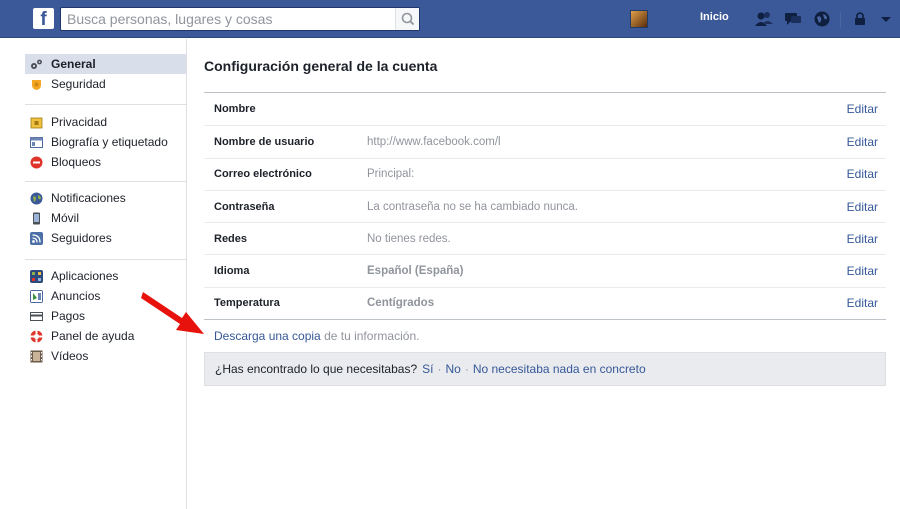 The image size is (900, 509). Describe the element at coordinates (267, 336) in the screenshot. I see `download-copy-link: Descarga una copia` at that location.